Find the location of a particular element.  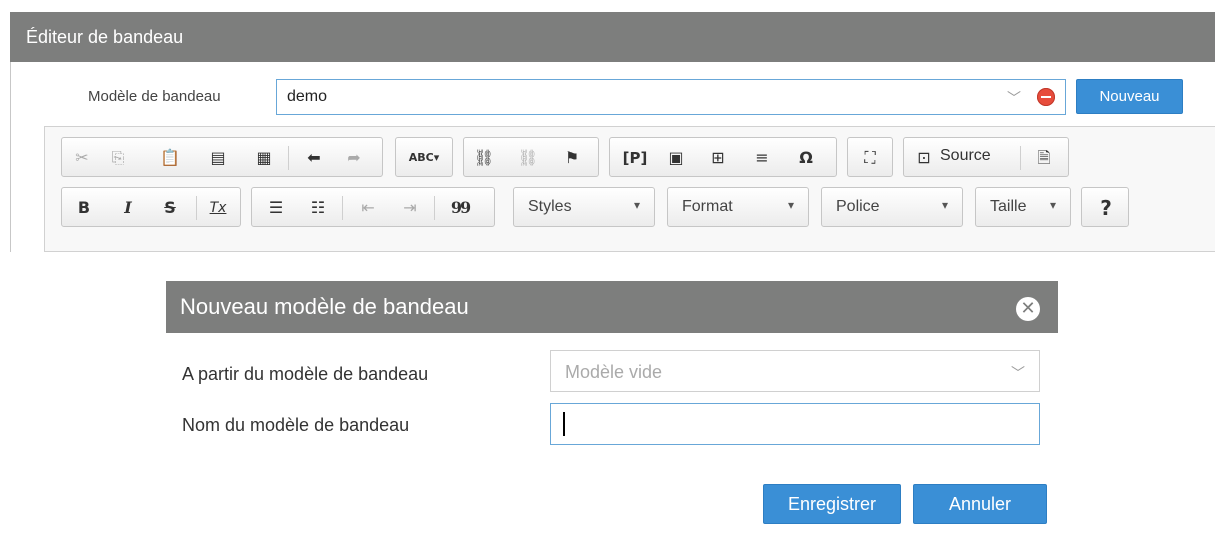

font-combo: Police ▾ is located at coordinates (892, 207).